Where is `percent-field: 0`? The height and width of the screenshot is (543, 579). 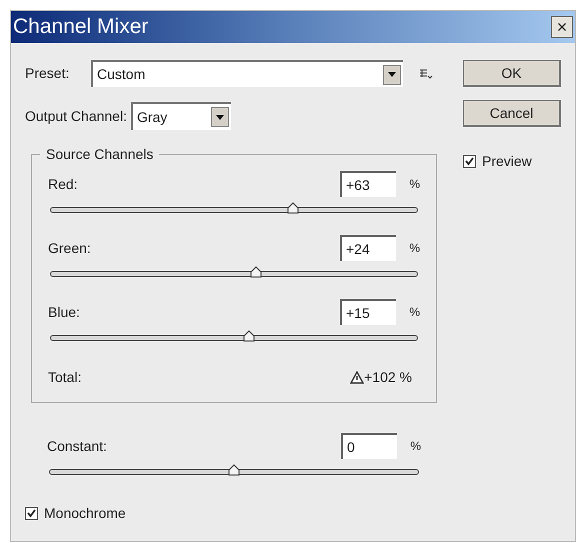 percent-field: 0 is located at coordinates (369, 446).